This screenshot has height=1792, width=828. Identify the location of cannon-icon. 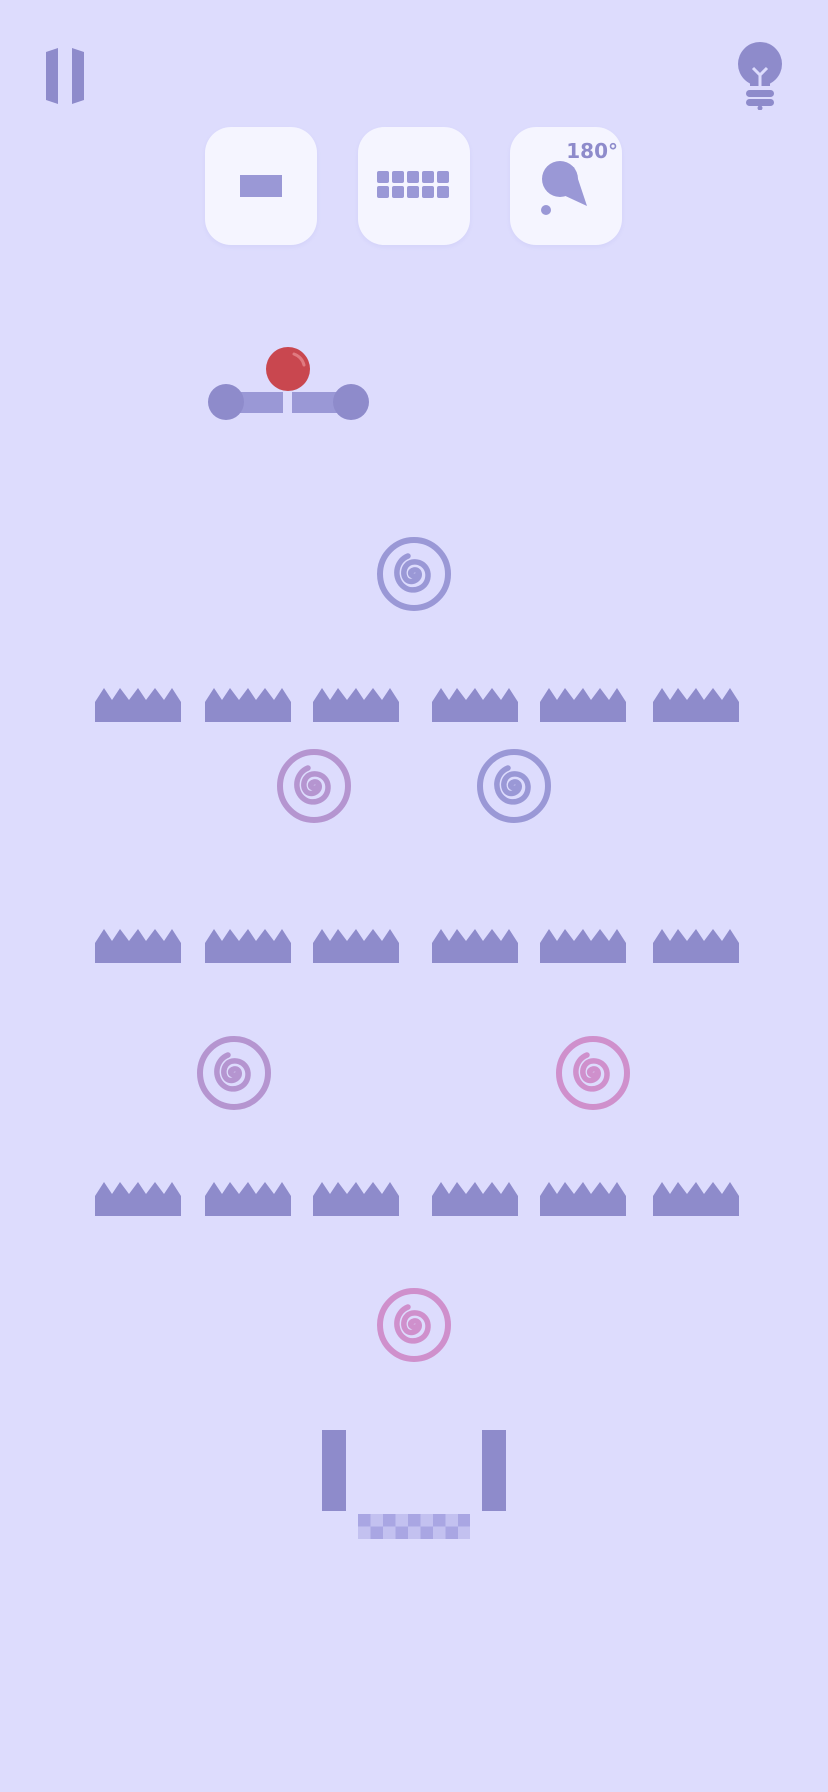
(564, 188).